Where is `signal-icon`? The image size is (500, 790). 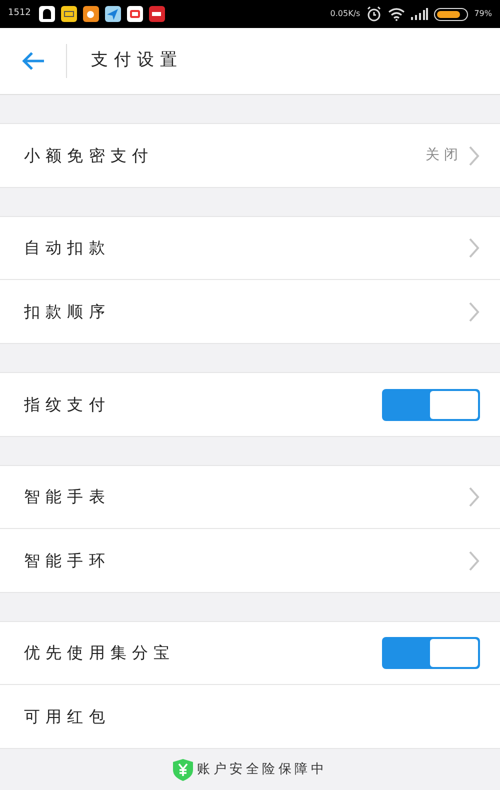 signal-icon is located at coordinates (419, 14).